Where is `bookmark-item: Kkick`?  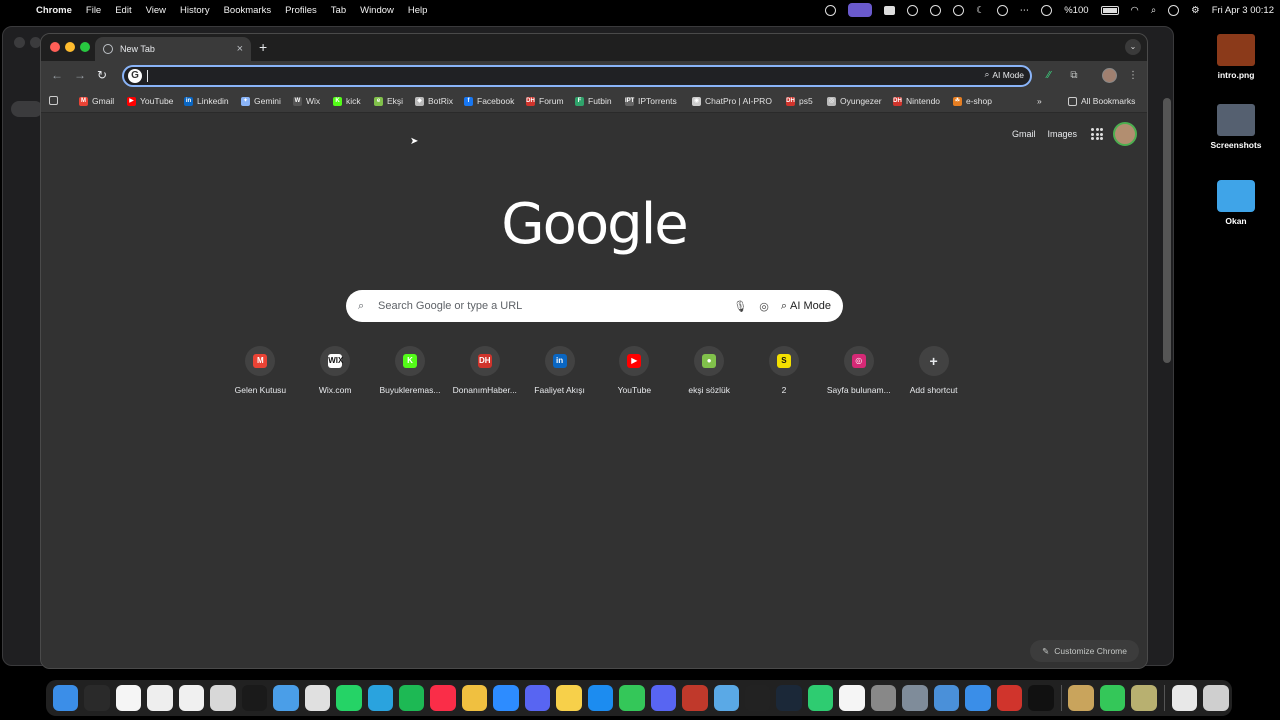 bookmark-item: Kkick is located at coordinates (347, 101).